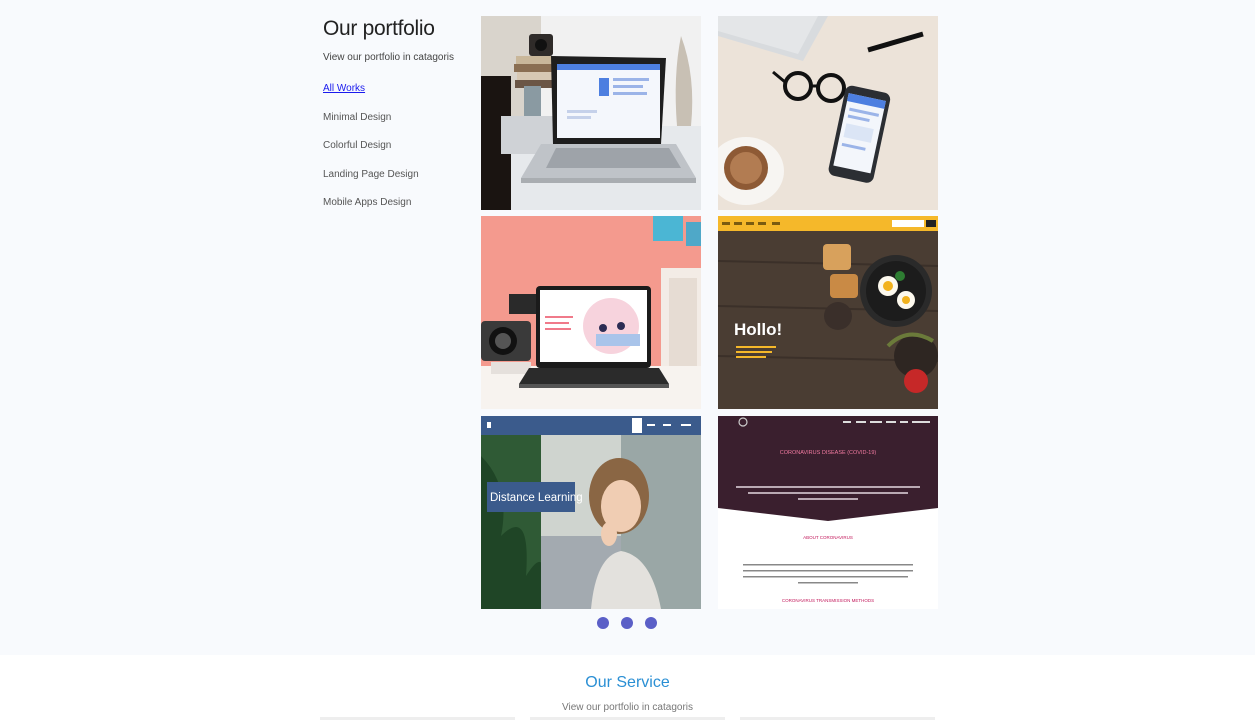 This screenshot has height=720, width=1255. I want to click on food-hero-text: Hollo!, so click(758, 329).